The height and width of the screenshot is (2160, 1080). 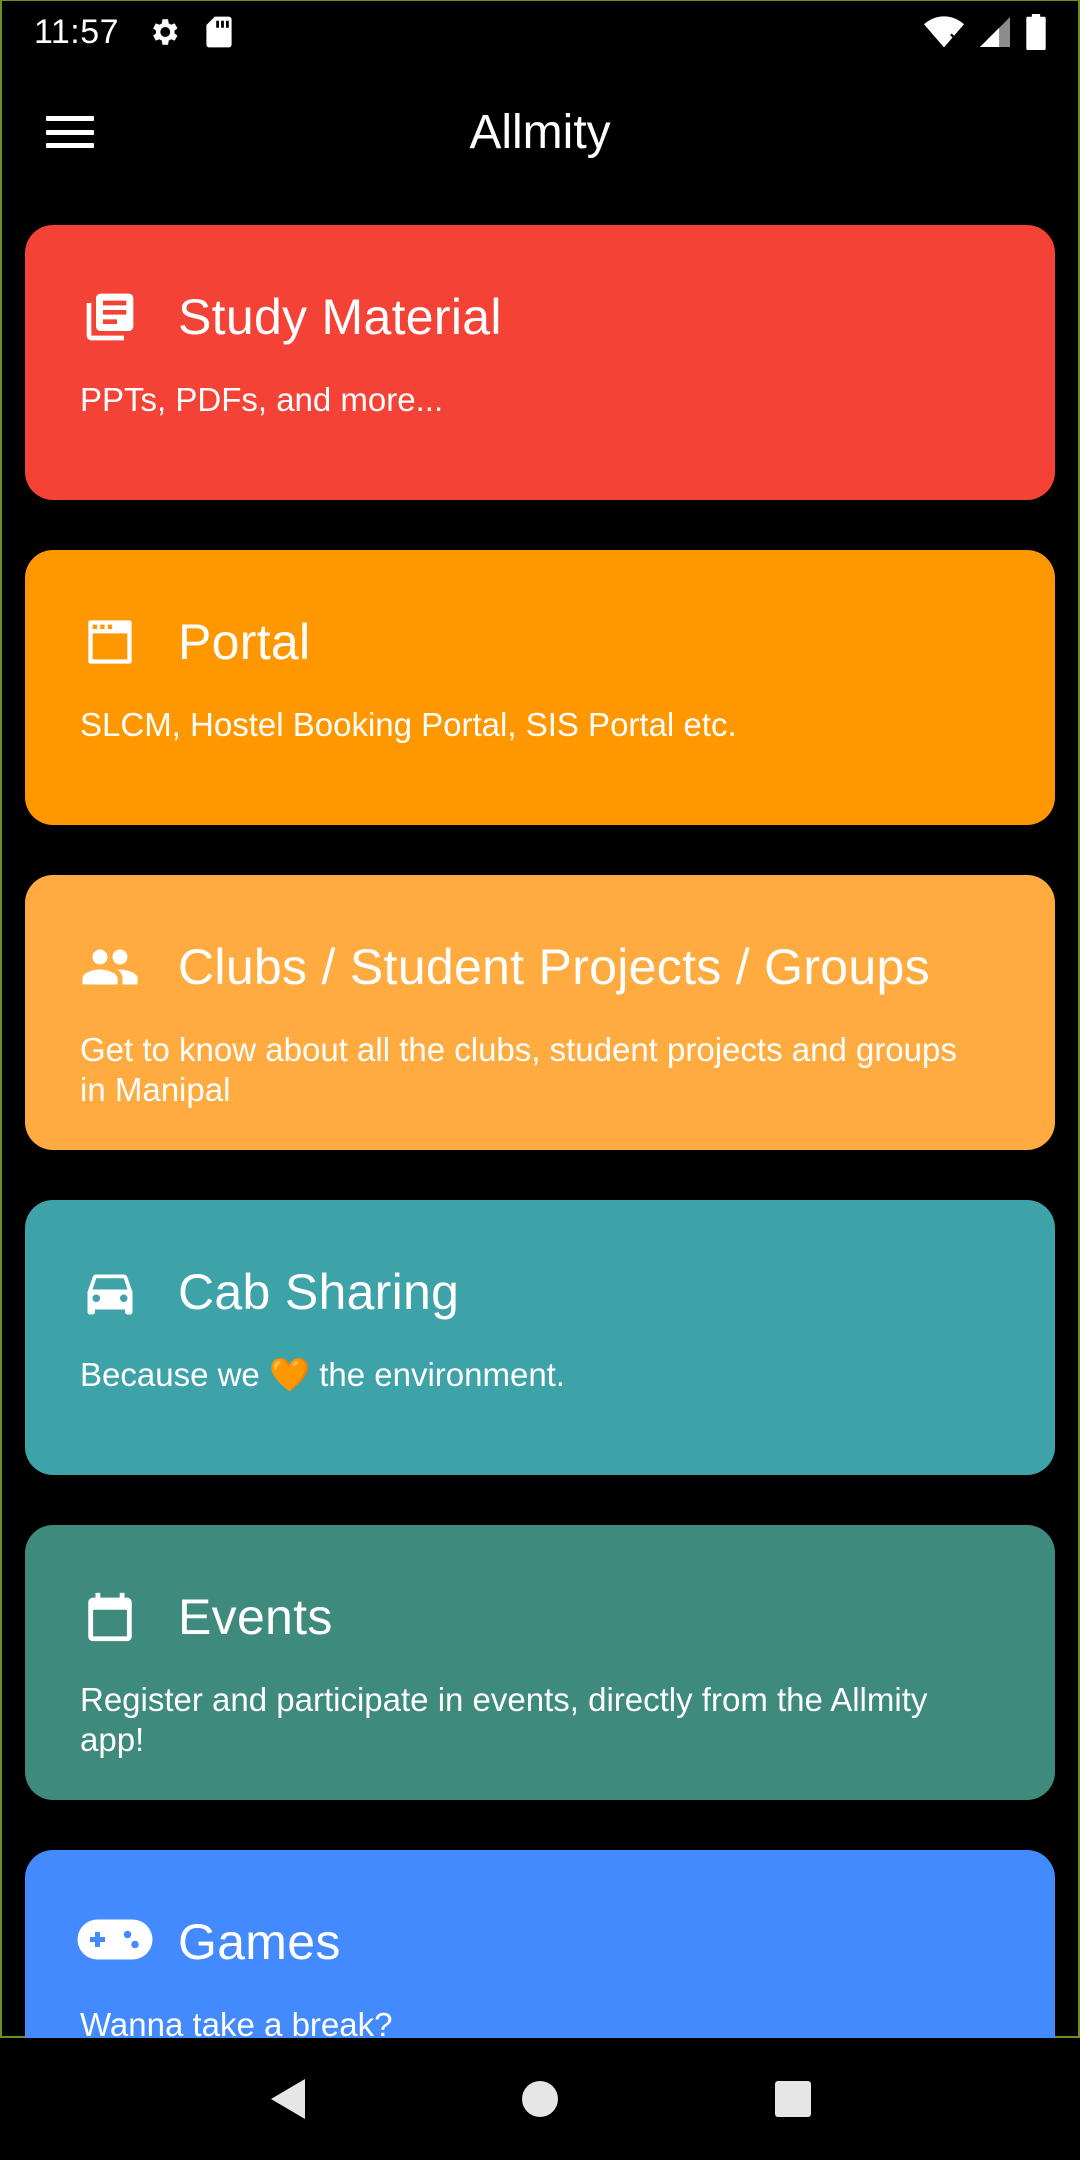 What do you see at coordinates (244, 642) in the screenshot?
I see `card-title: Portal` at bounding box center [244, 642].